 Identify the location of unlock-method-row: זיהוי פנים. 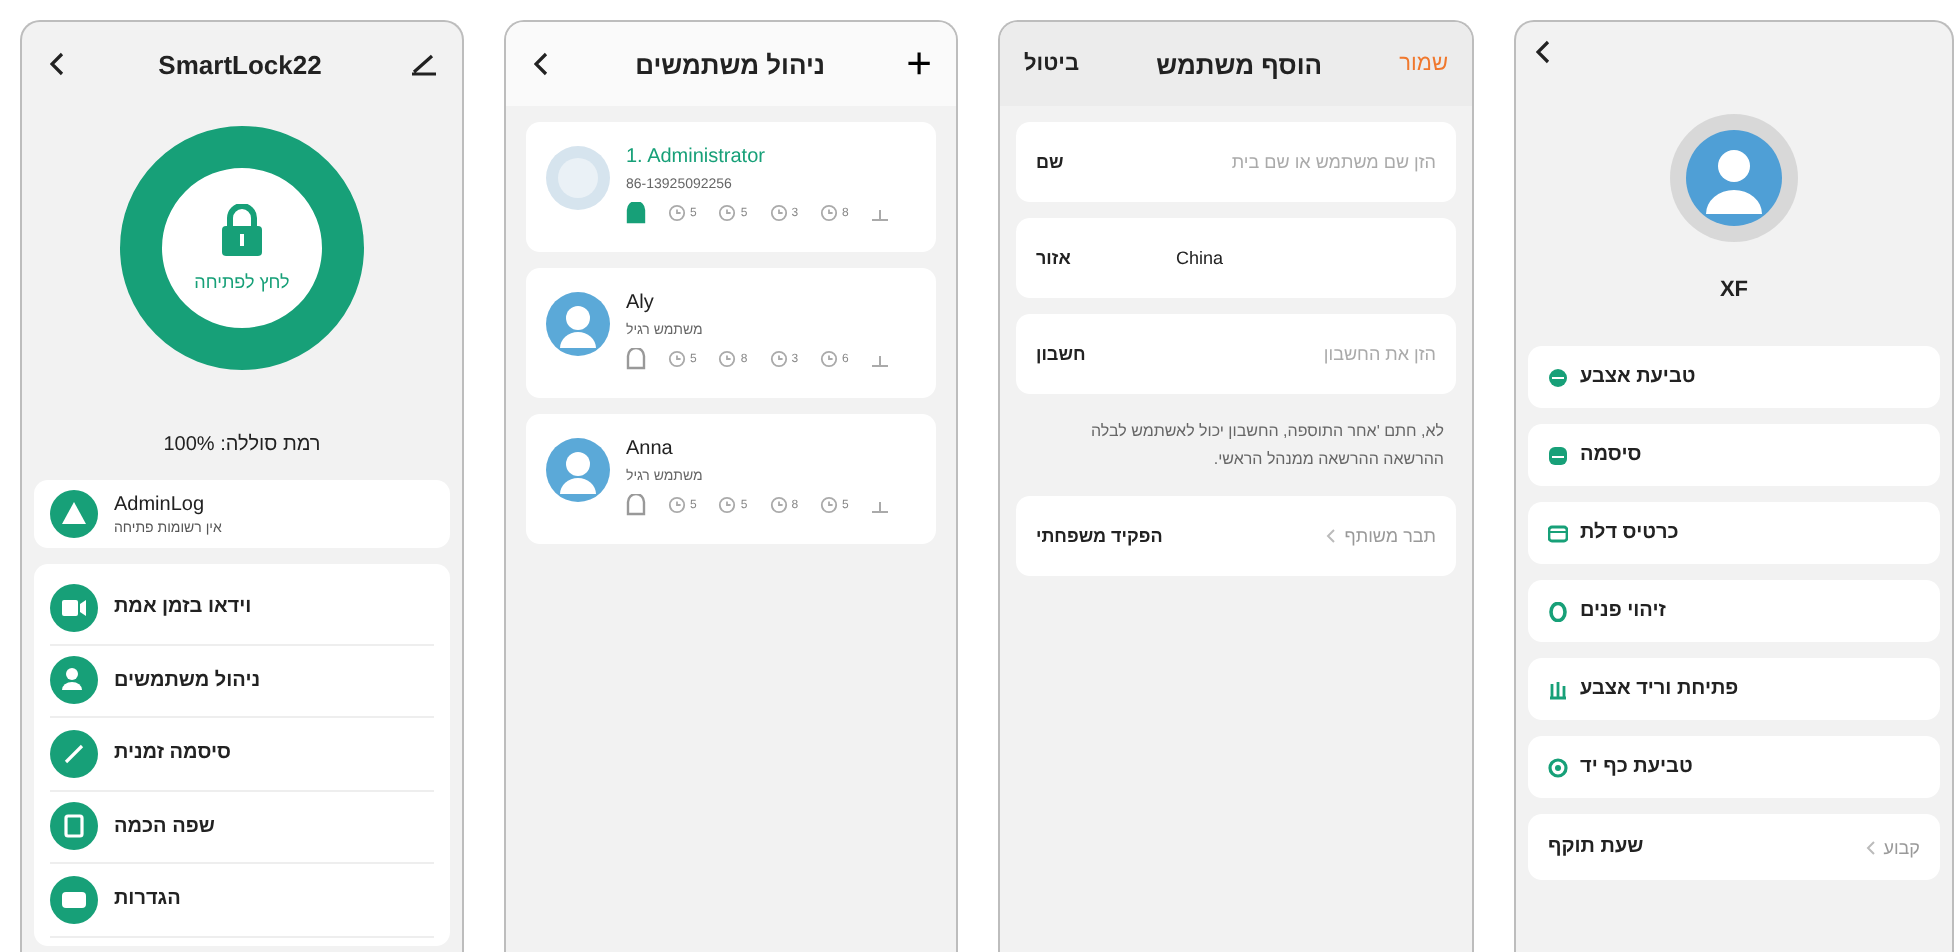
(1734, 611).